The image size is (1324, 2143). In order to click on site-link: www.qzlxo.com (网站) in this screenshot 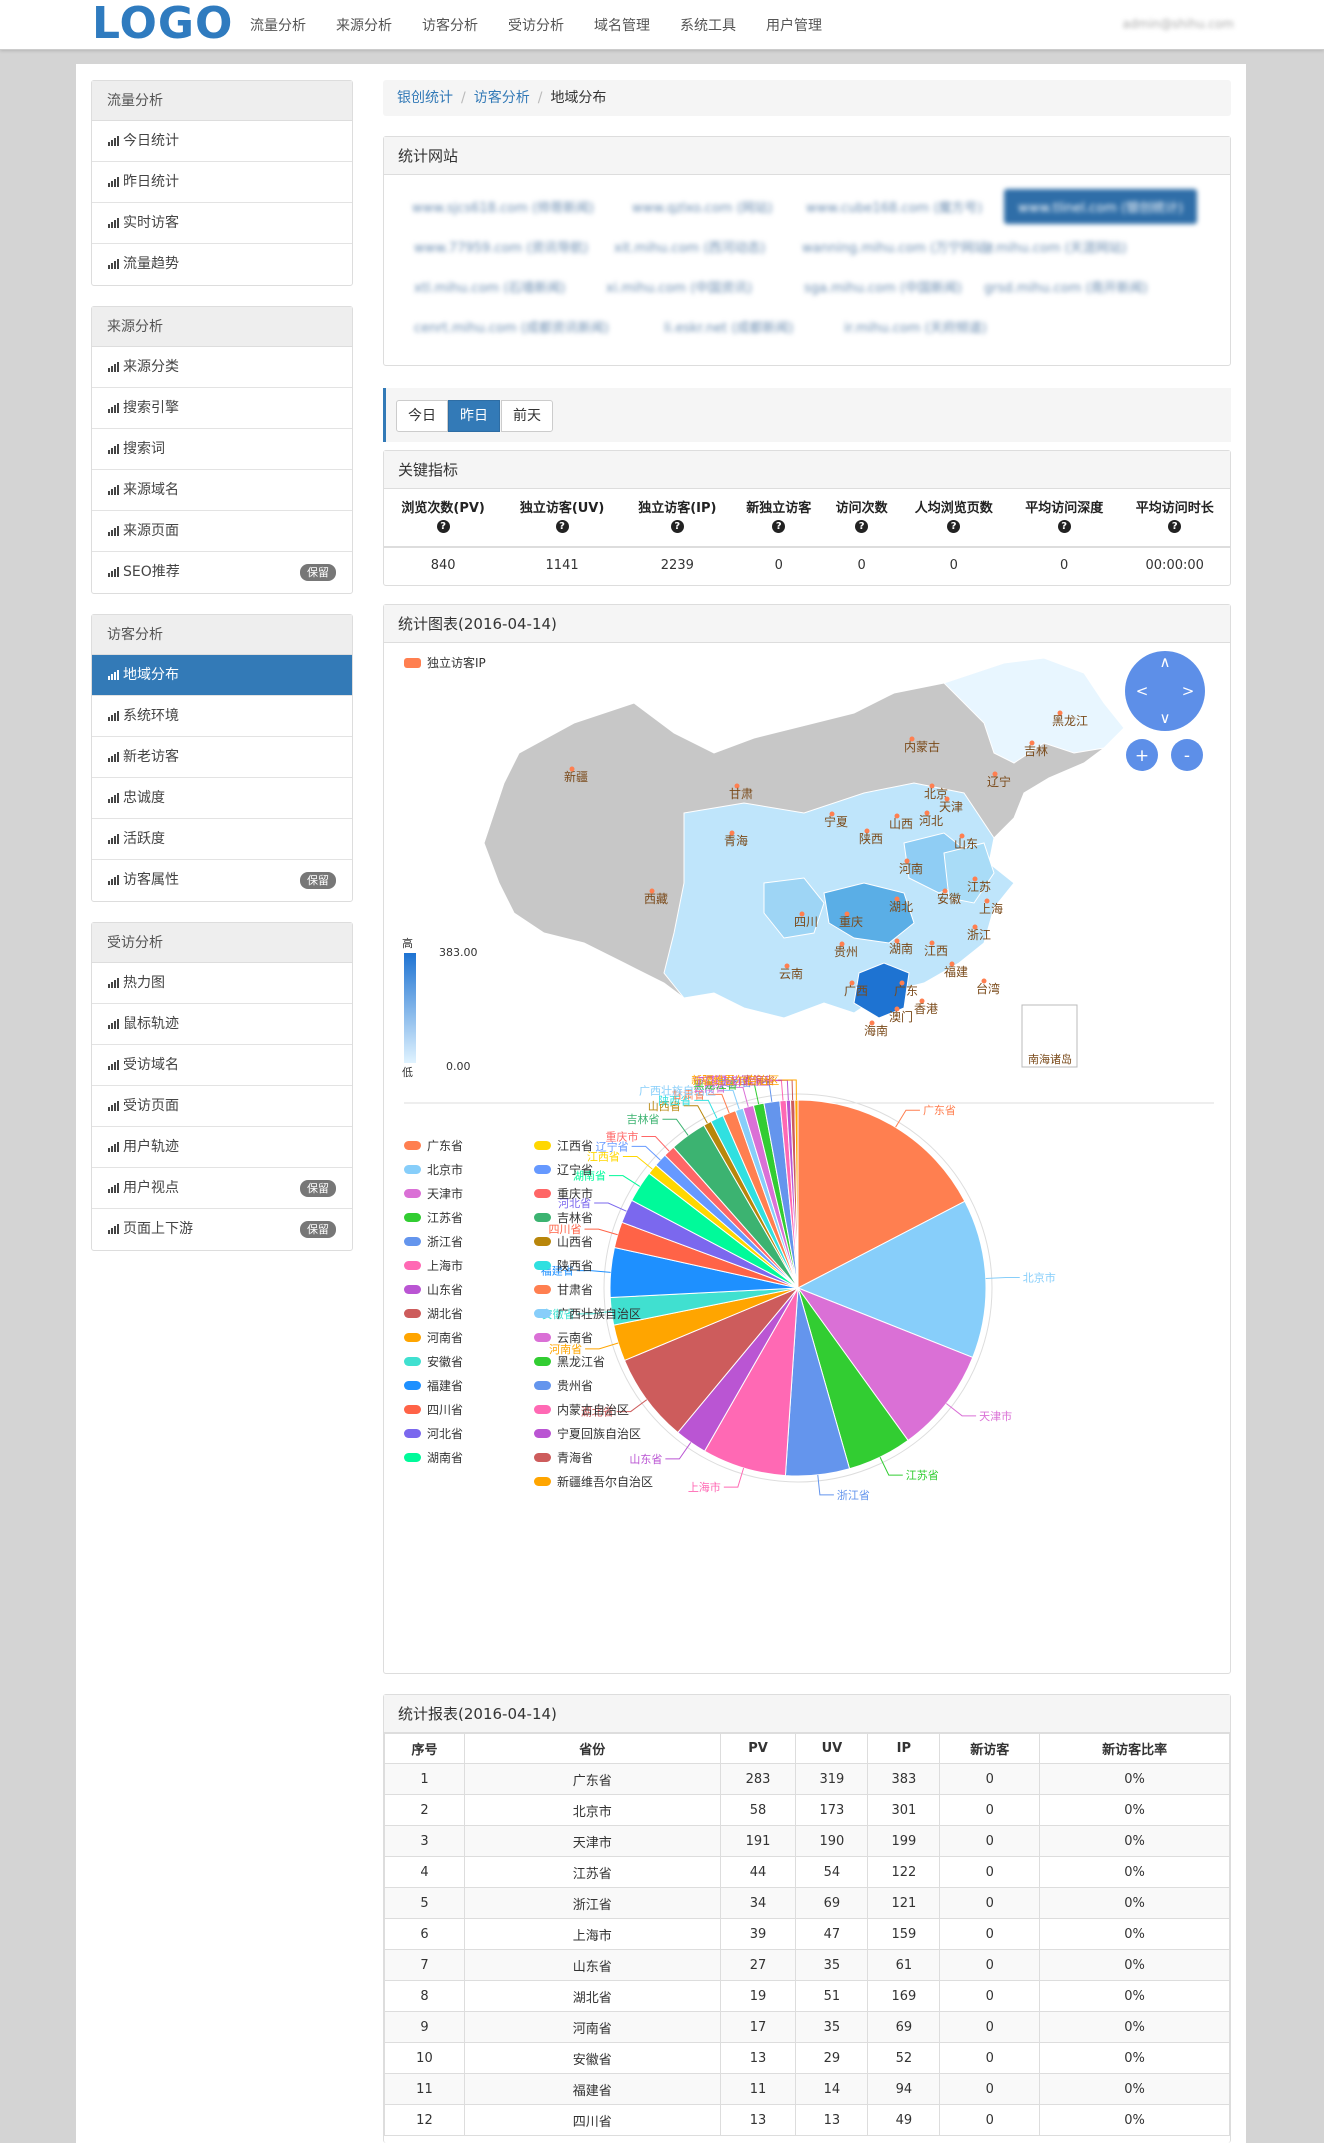, I will do `click(702, 206)`.